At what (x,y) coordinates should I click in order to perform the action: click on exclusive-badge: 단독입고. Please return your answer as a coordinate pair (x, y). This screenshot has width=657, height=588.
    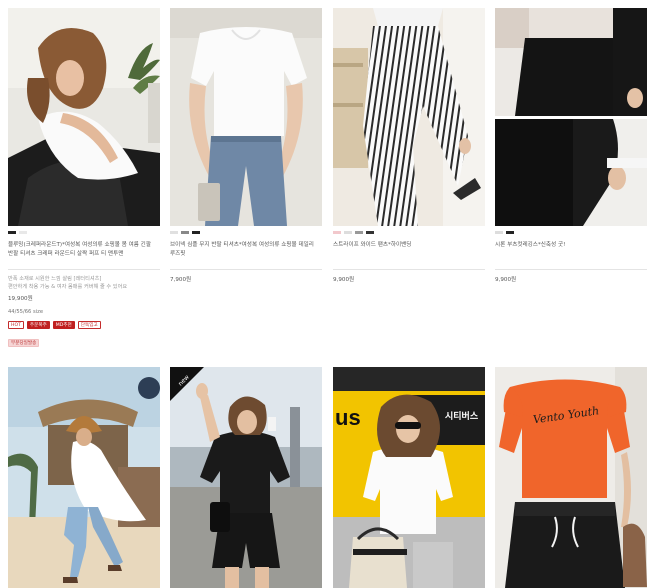
    Looking at the image, I should click on (89, 325).